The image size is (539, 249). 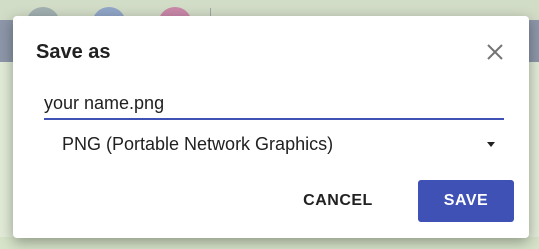 I want to click on close-icon, so click(x=495, y=52).